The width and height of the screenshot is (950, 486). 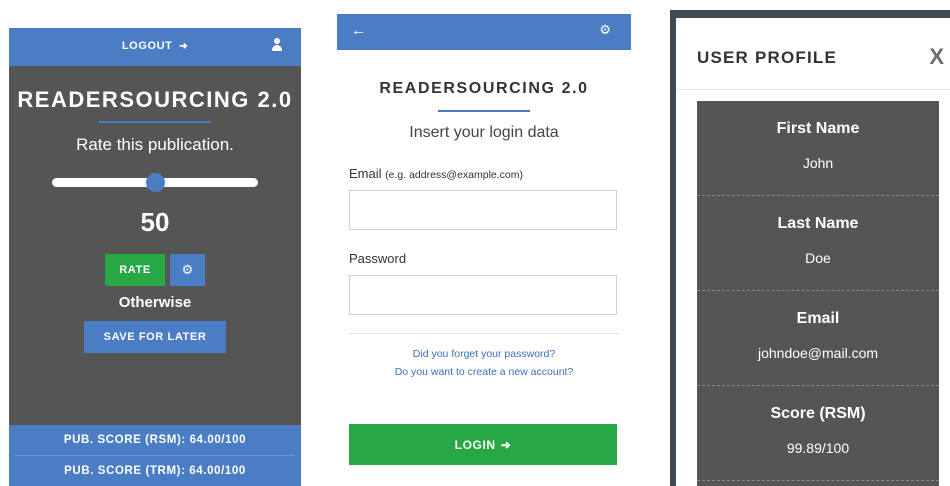 I want to click on rating-actions: RATE ⚙, so click(x=155, y=270).